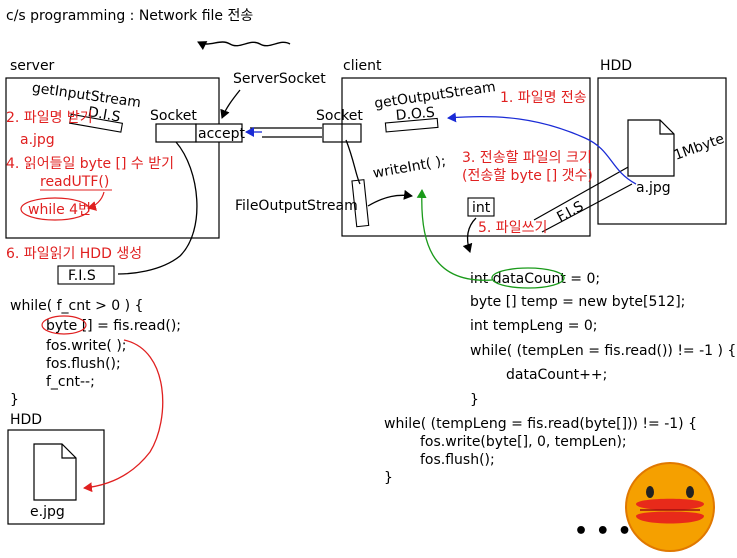 The width and height of the screenshot is (737, 558). What do you see at coordinates (353, 162) in the screenshot?
I see `socket-to-fos-curve` at bounding box center [353, 162].